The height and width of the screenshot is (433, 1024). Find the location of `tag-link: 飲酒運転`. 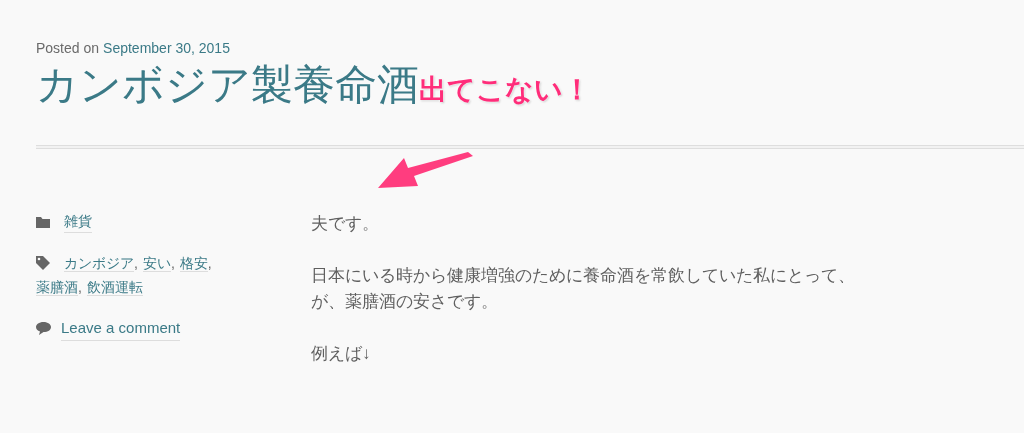

tag-link: 飲酒運転 is located at coordinates (114, 287).